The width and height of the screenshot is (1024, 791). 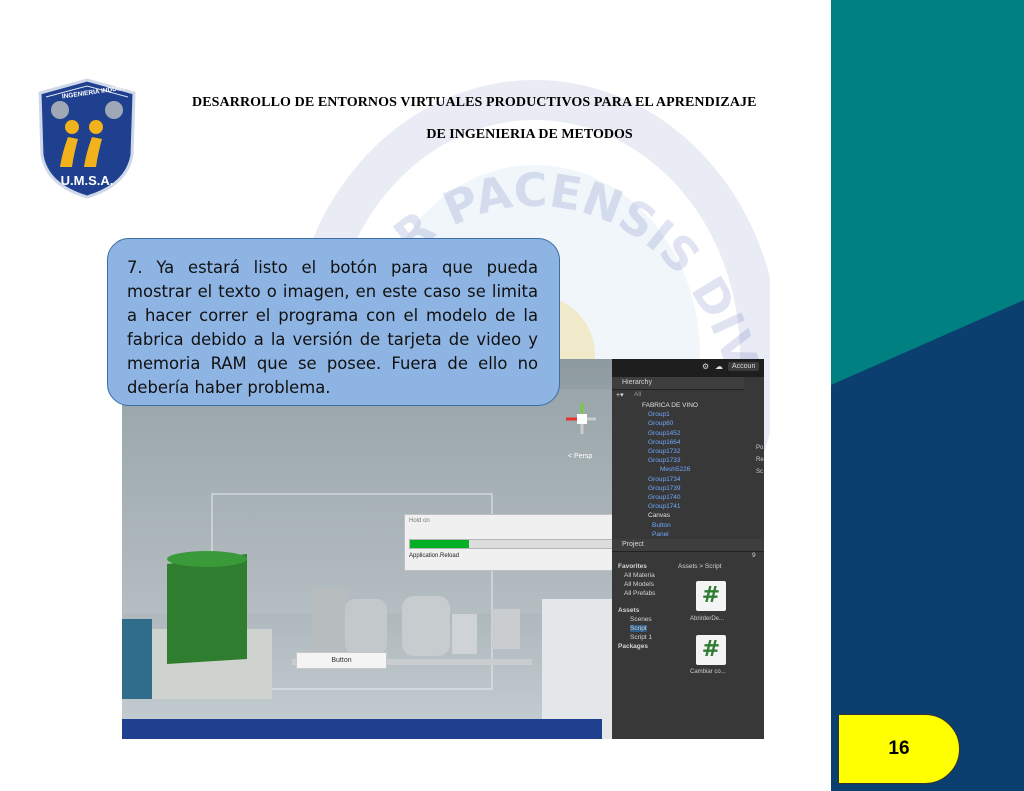 What do you see at coordinates (439, 544) in the screenshot?
I see `progress-fill` at bounding box center [439, 544].